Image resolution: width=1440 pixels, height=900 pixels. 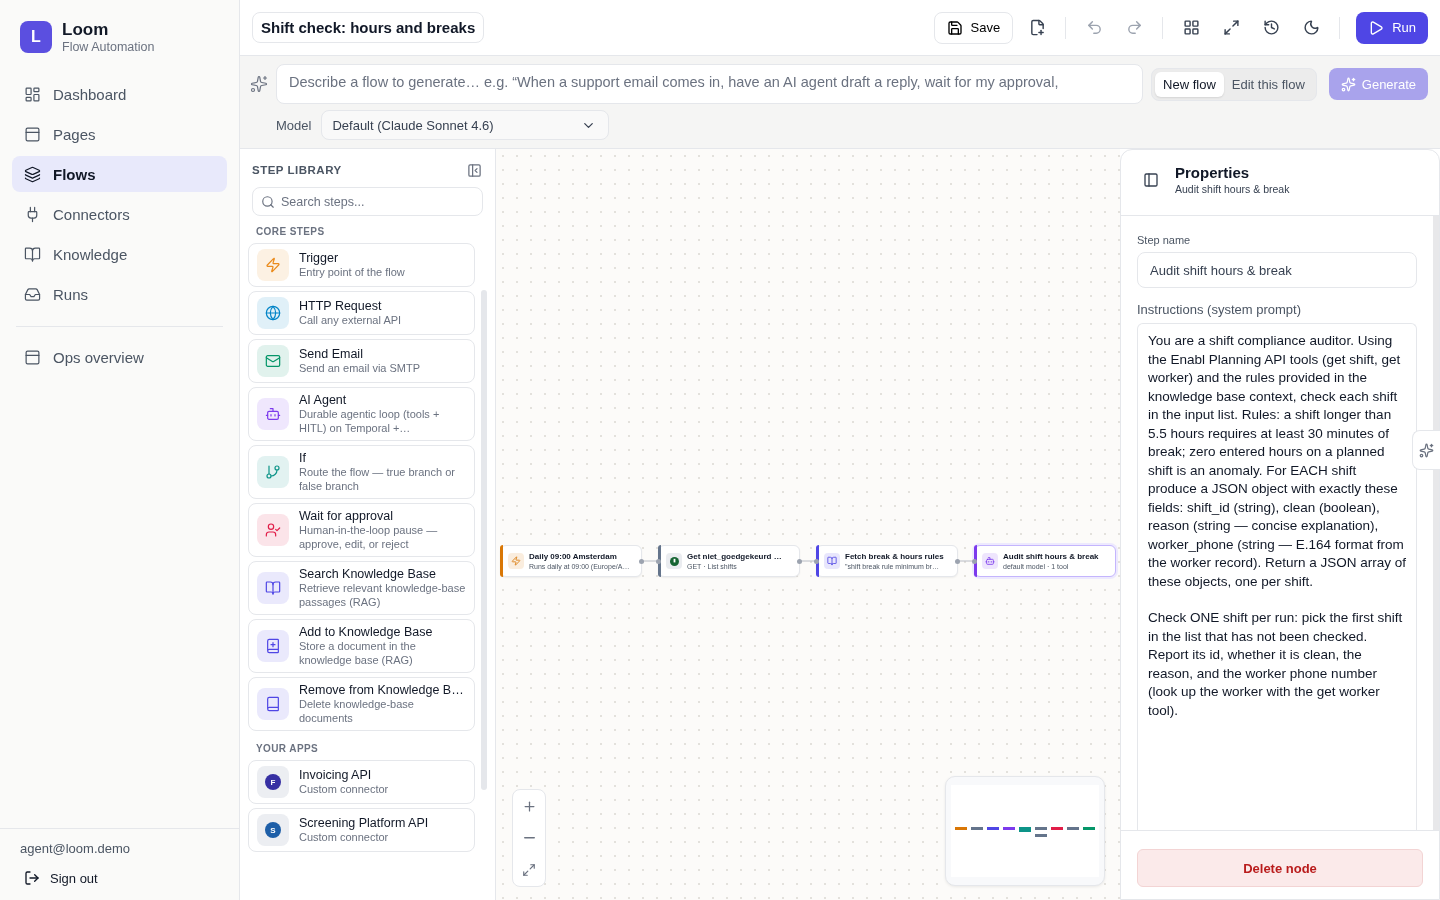 What do you see at coordinates (710, 84) in the screenshot?
I see `prompt-field: Describe a flow to generate… e.g. “When a support email comes in, have an AI agent draft a reply, wait for my approval,` at bounding box center [710, 84].